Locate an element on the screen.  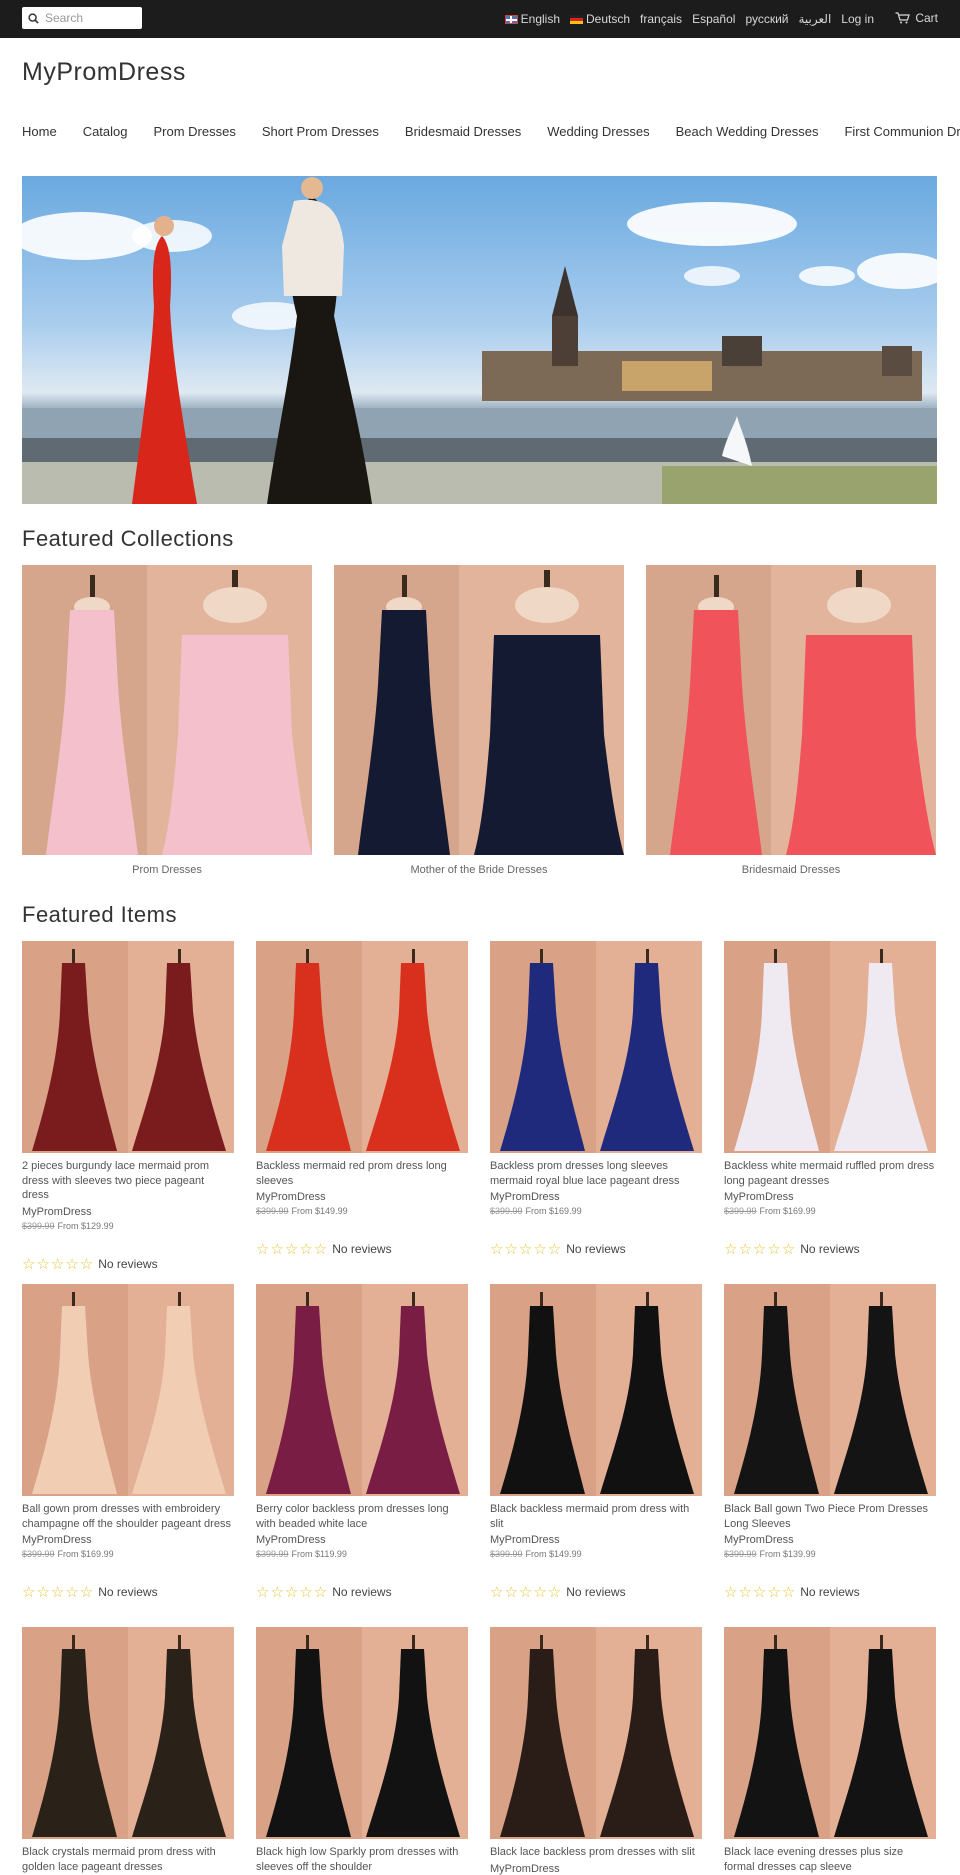
product-price: $399.99 From $139.99 is located at coordinates (830, 1554).